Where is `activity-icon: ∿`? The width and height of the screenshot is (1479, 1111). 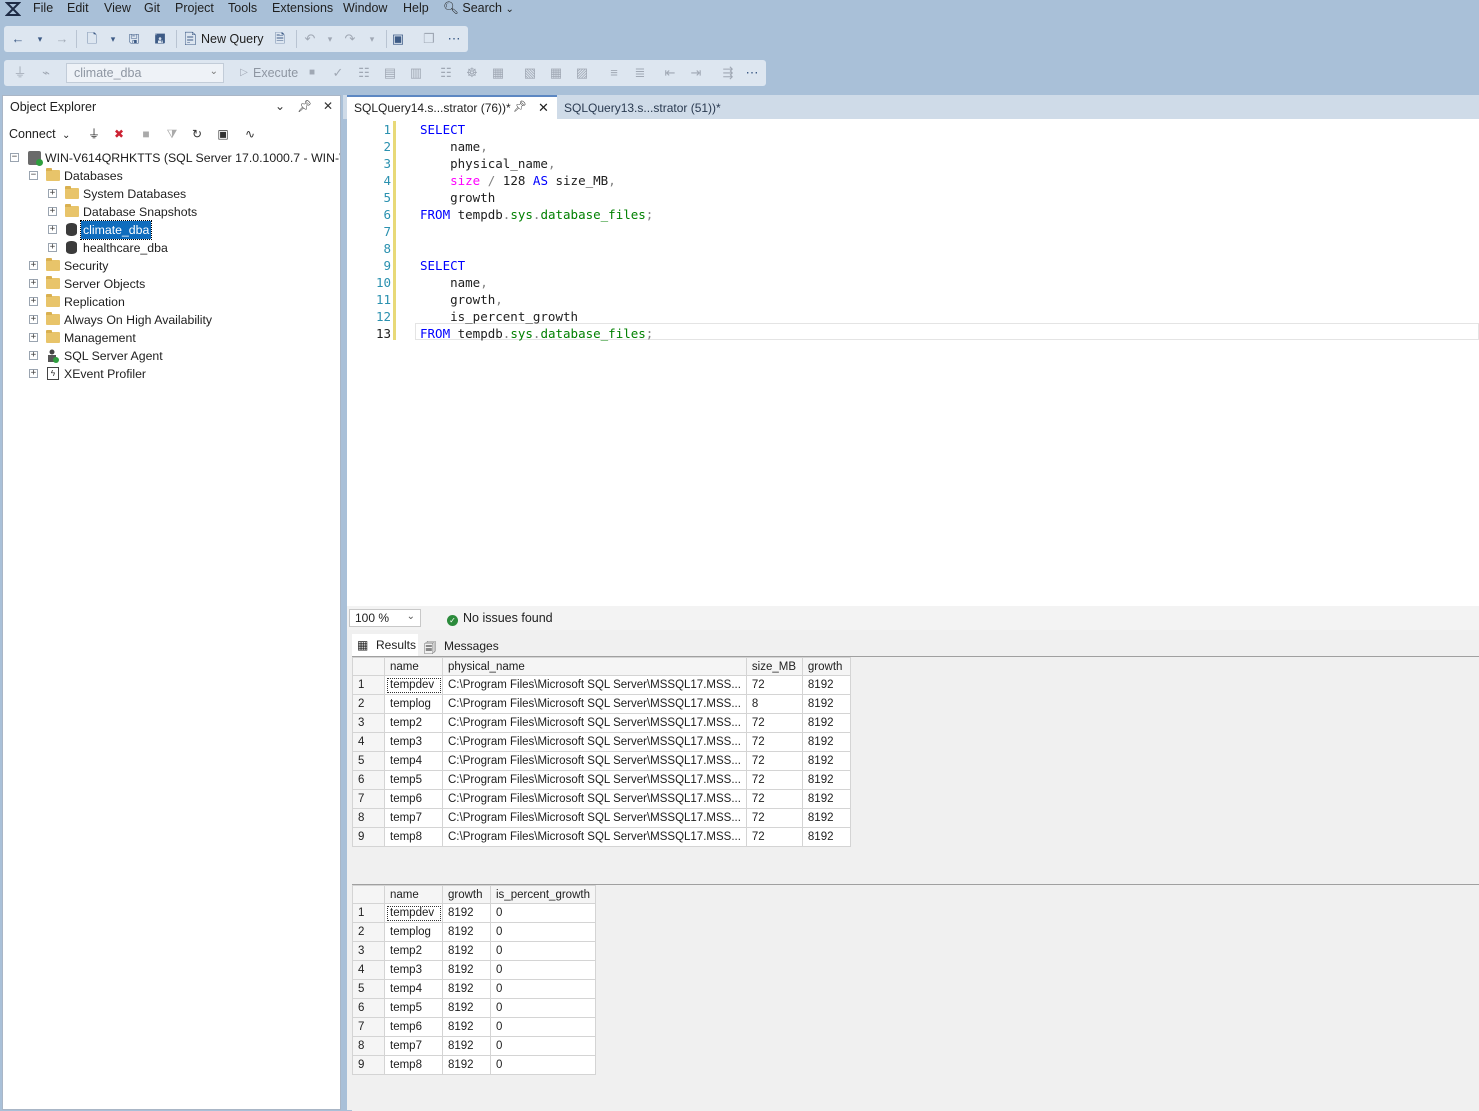
activity-icon: ∿ is located at coordinates (250, 134).